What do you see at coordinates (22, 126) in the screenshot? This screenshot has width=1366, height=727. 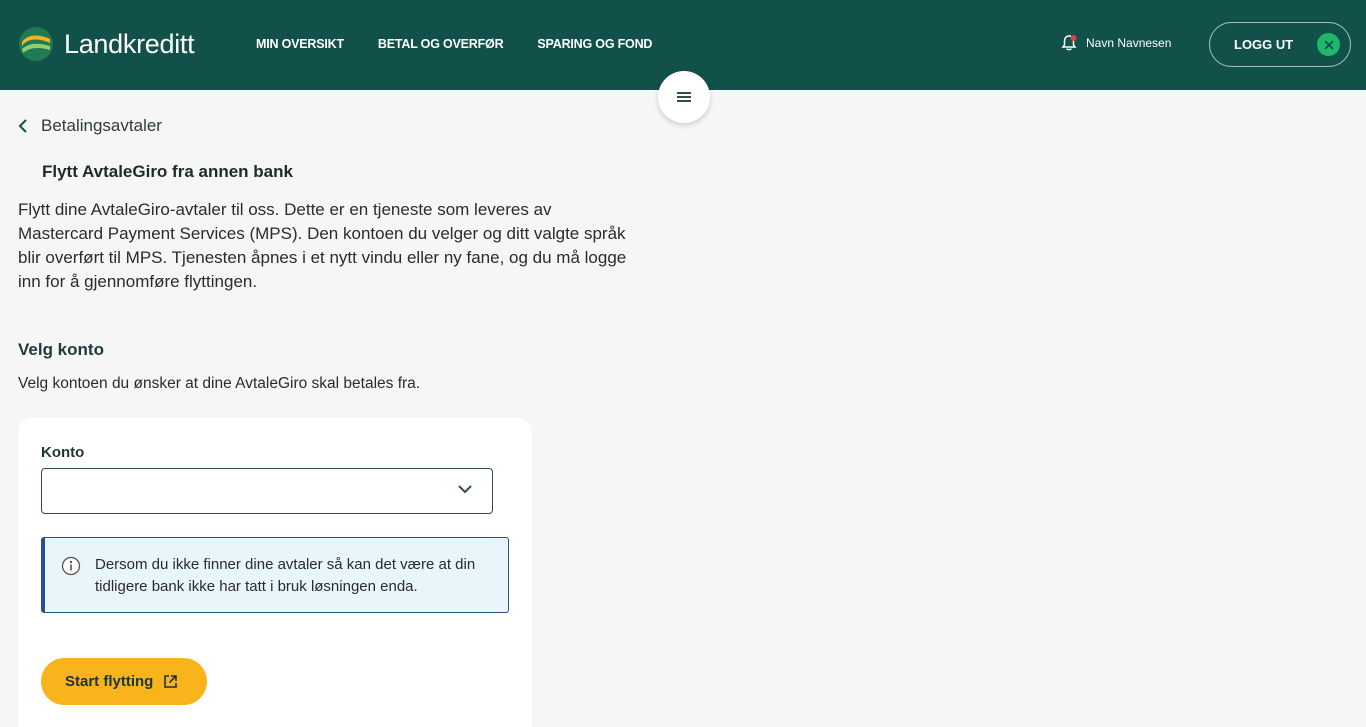 I see `chevron-left-icon` at bounding box center [22, 126].